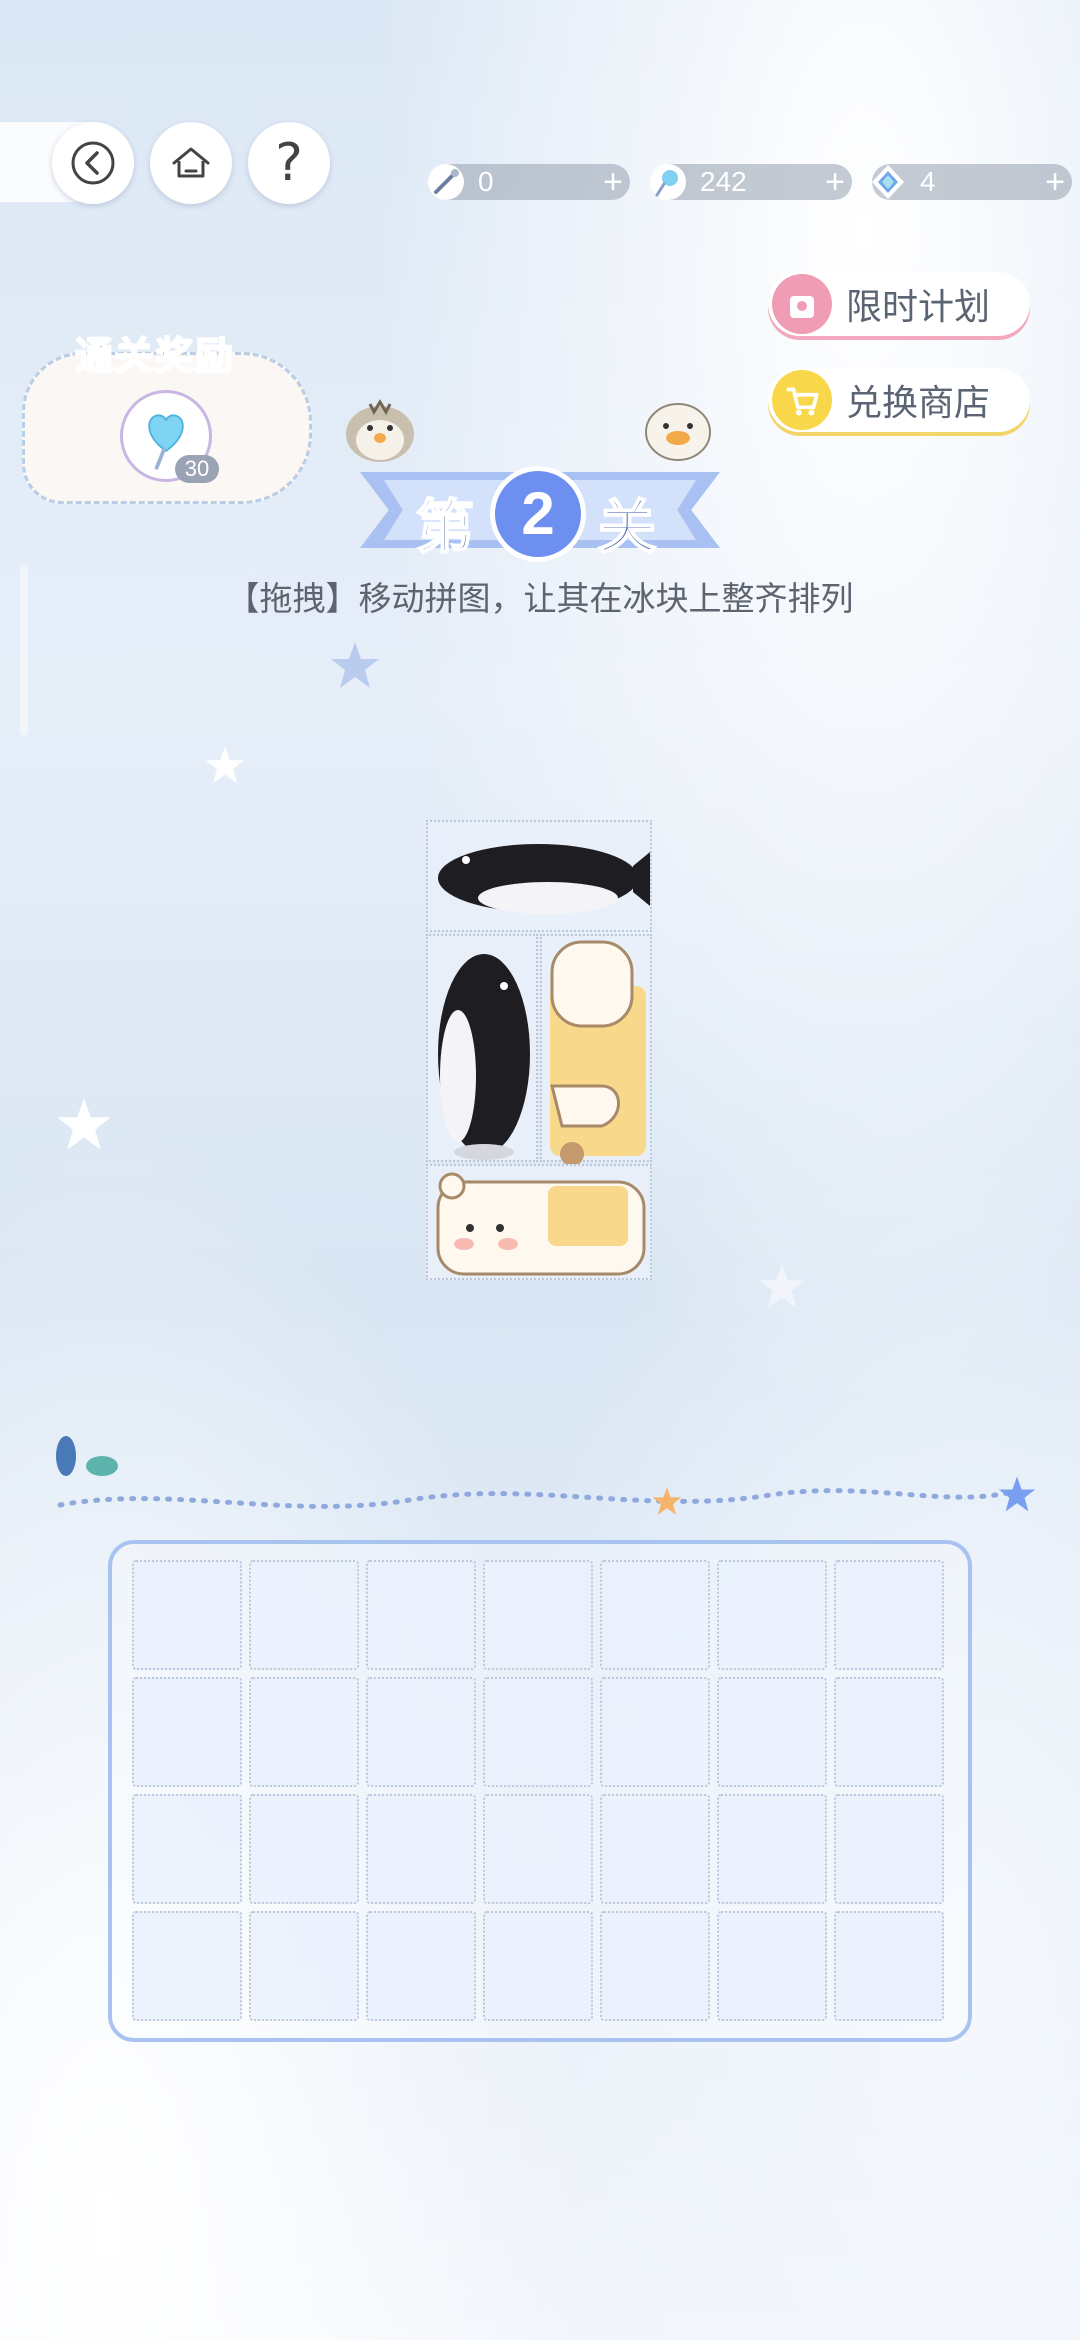  What do you see at coordinates (486, 181) in the screenshot?
I see `wand-count: 0` at bounding box center [486, 181].